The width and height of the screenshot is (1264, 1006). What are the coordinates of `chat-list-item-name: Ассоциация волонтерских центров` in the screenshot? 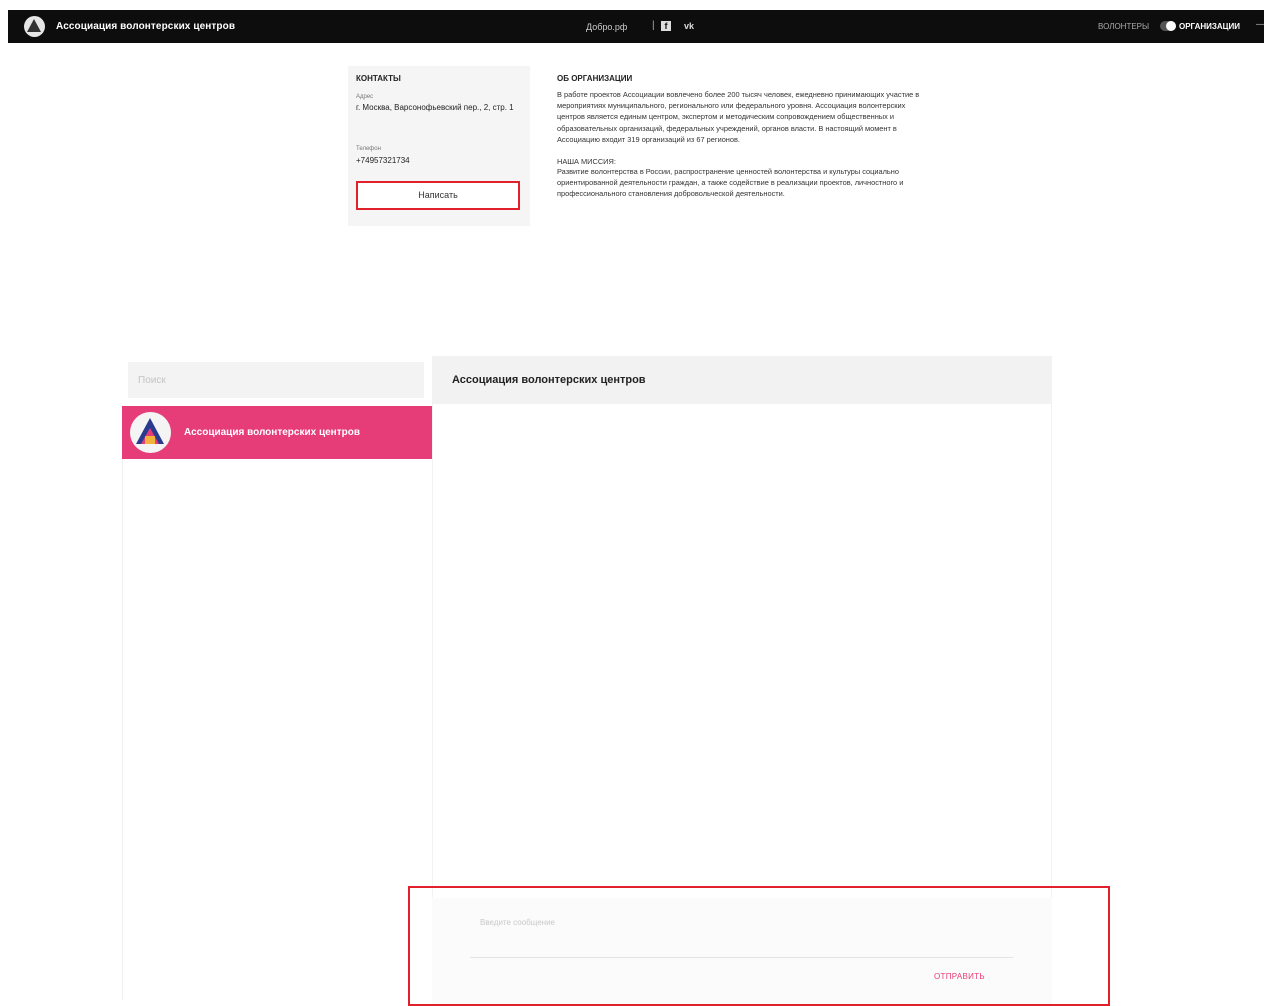 It's located at (272, 432).